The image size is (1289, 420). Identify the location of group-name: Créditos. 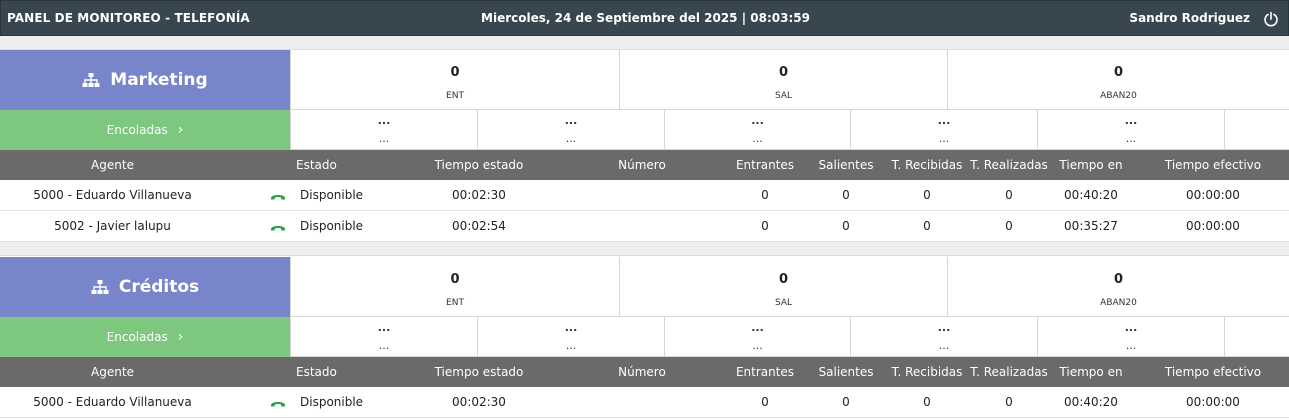
(159, 287).